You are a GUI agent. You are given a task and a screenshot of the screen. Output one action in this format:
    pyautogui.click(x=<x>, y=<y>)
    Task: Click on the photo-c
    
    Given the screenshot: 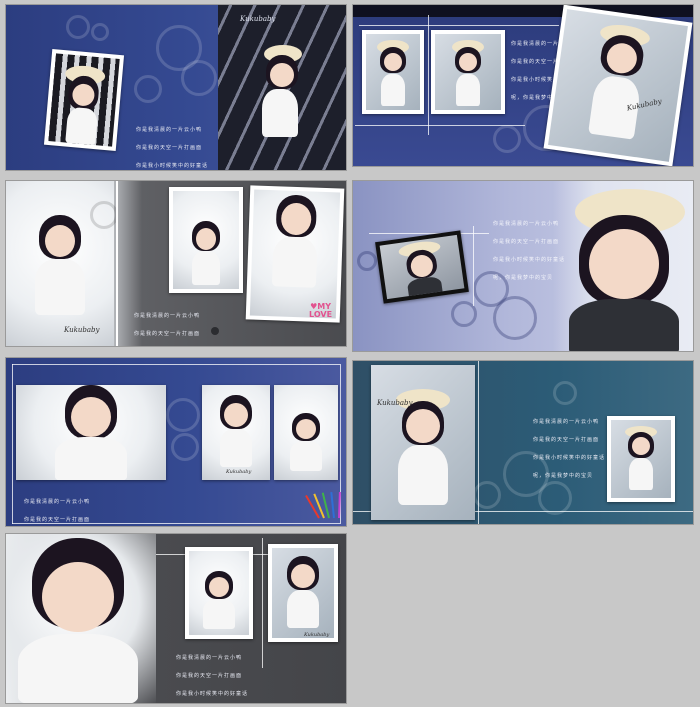 What is the action you would take?
    pyautogui.click(x=206, y=240)
    